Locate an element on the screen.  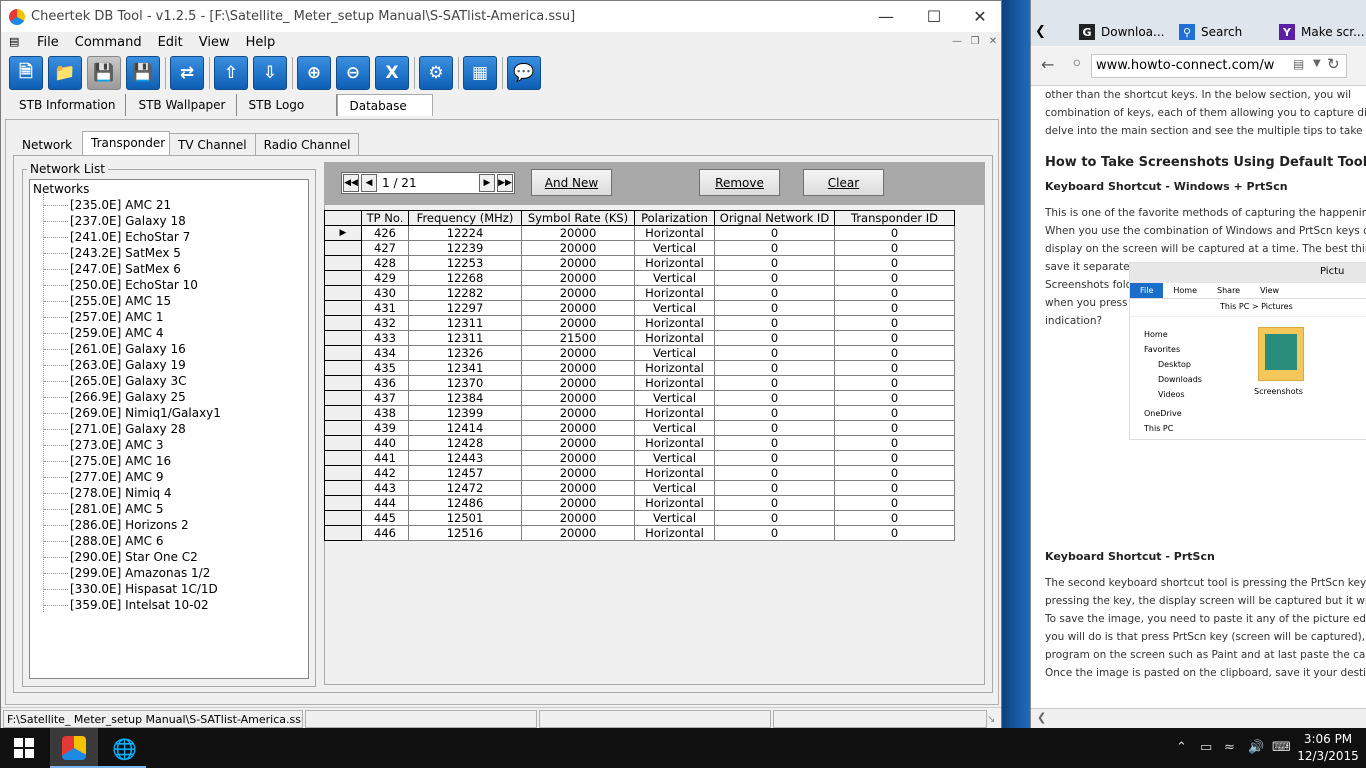
new-file-icon: 🗎 is located at coordinates (26, 73).